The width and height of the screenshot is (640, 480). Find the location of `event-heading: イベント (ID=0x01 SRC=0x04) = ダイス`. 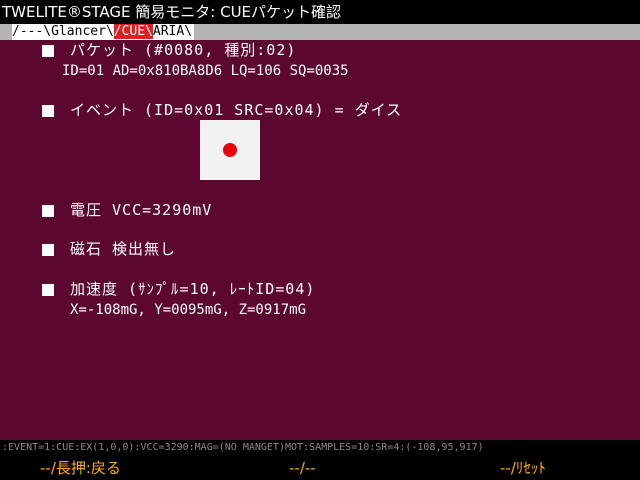

event-heading: イベント (ID=0x01 SRC=0x04) = ダイス is located at coordinates (236, 110).